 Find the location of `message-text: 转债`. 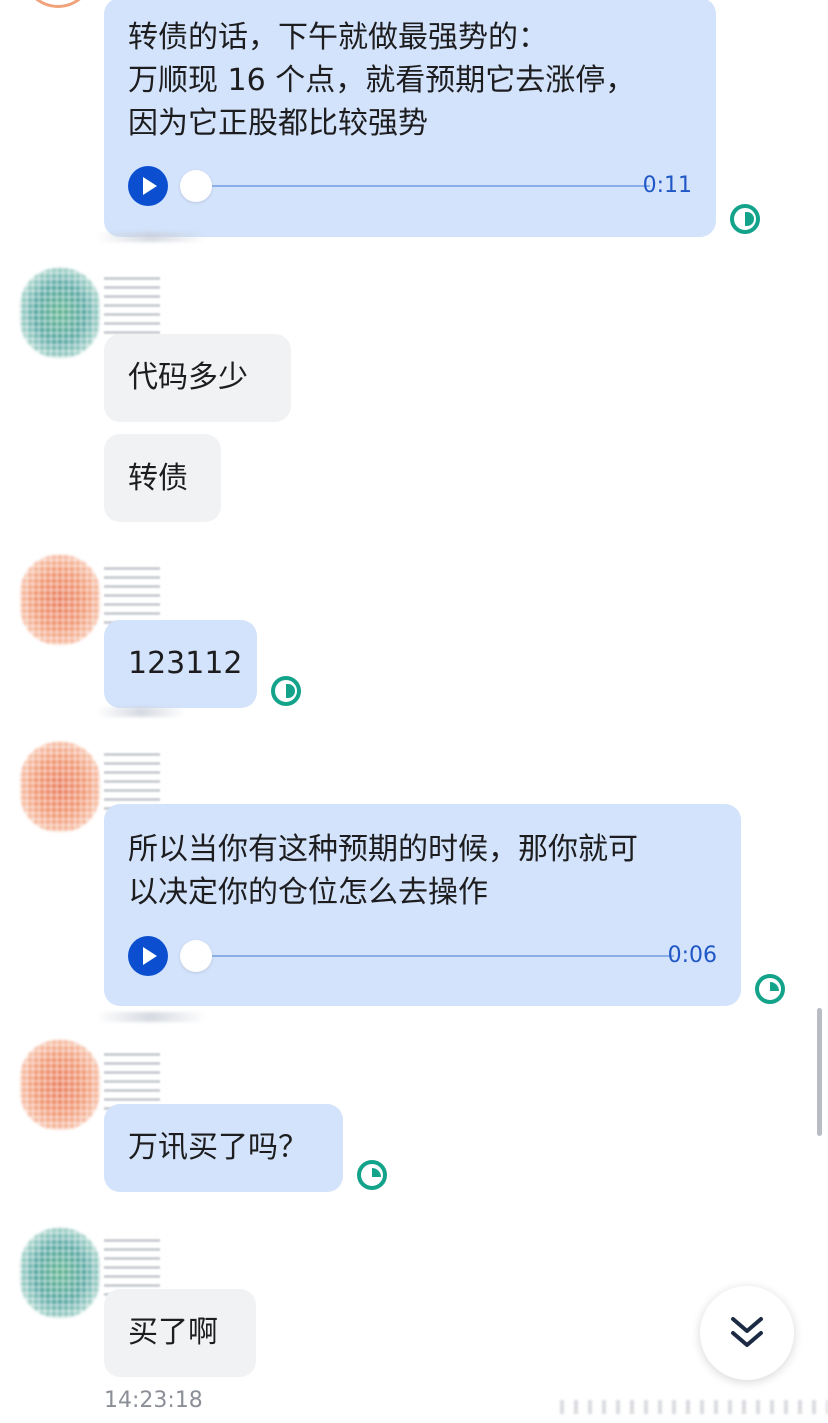

message-text: 转债 is located at coordinates (158, 478).